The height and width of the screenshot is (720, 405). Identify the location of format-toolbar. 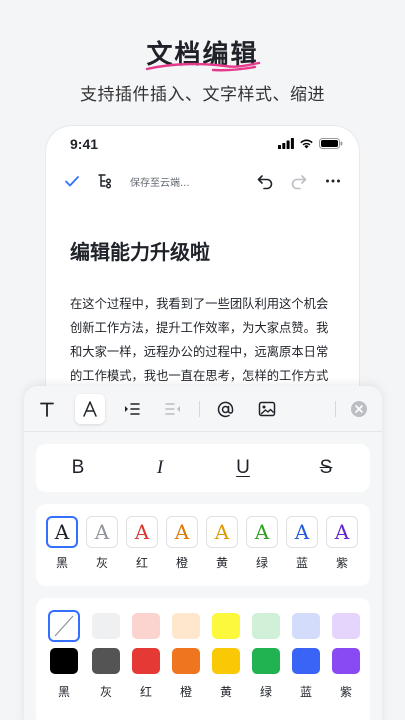
(203, 409).